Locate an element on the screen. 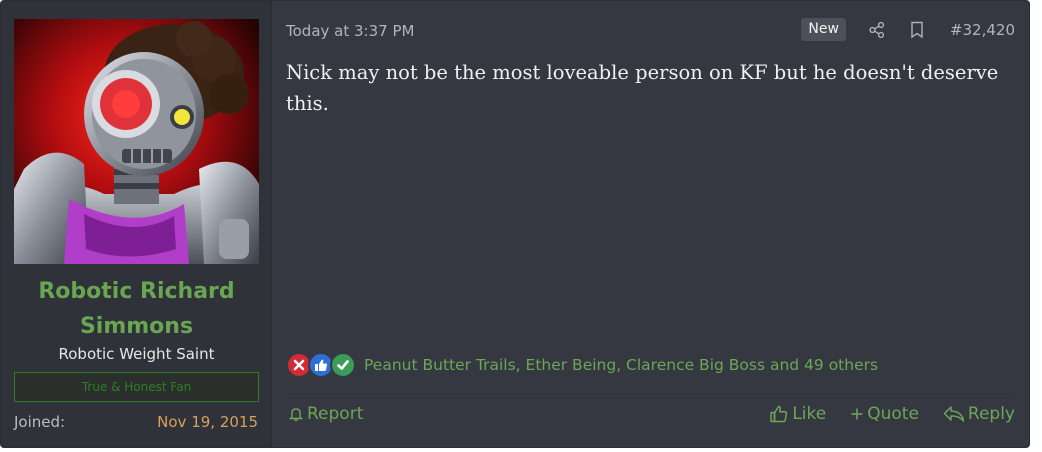  report-button: Report is located at coordinates (325, 414).